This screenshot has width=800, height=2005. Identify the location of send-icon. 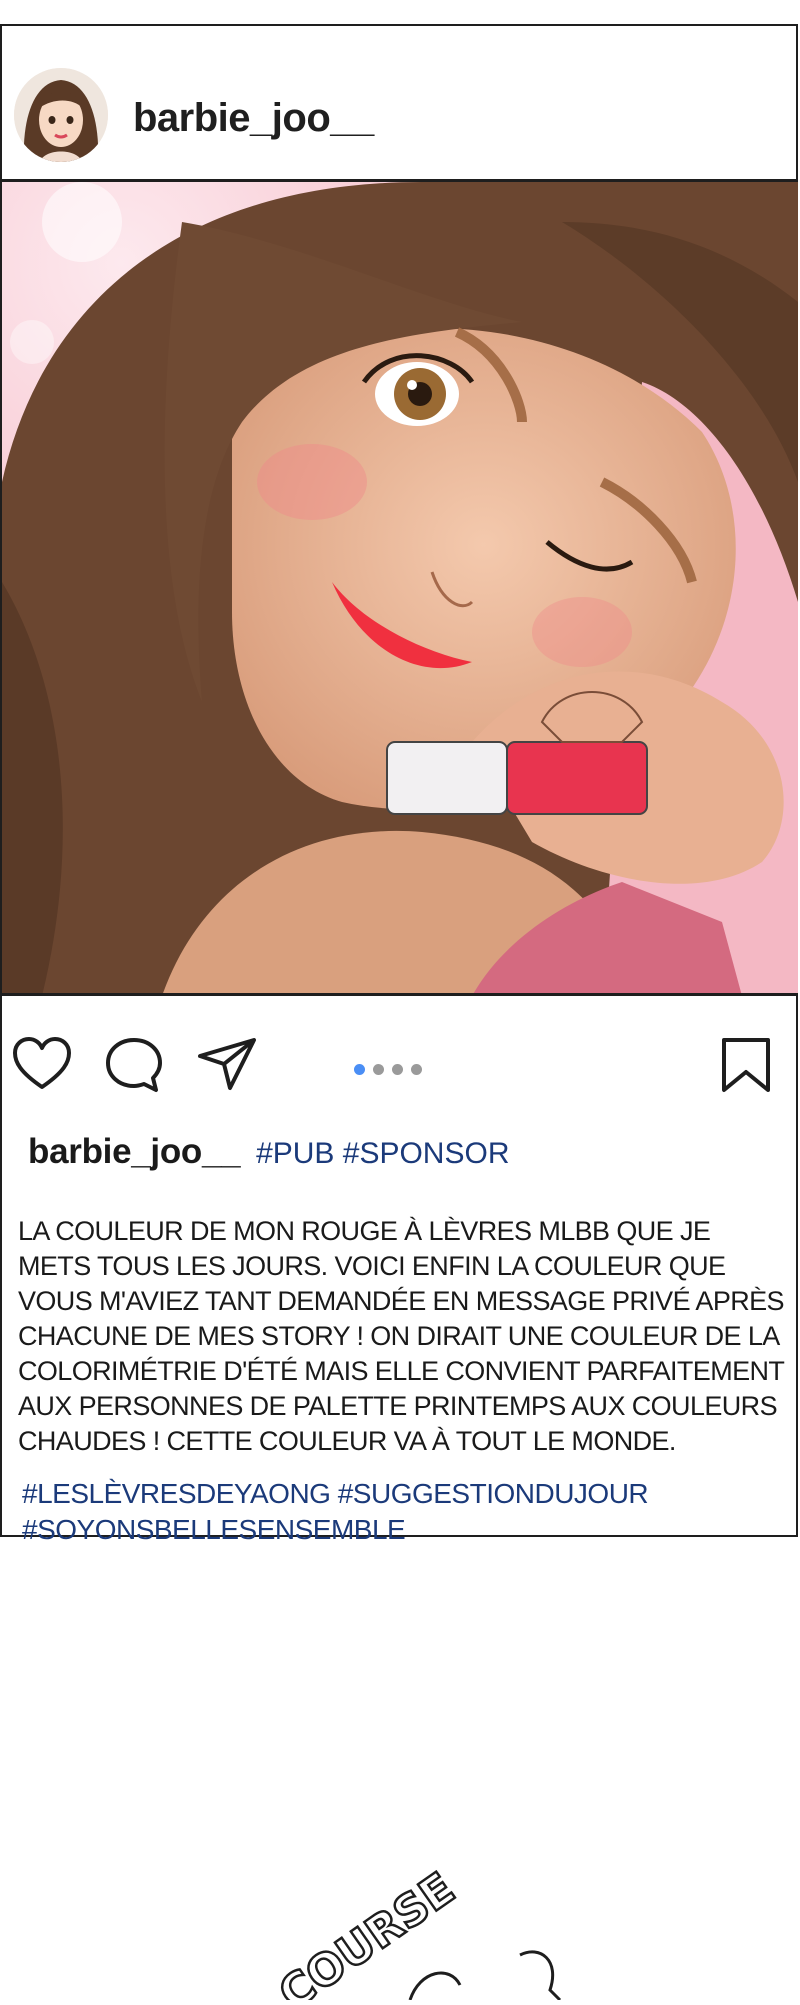
(227, 1066).